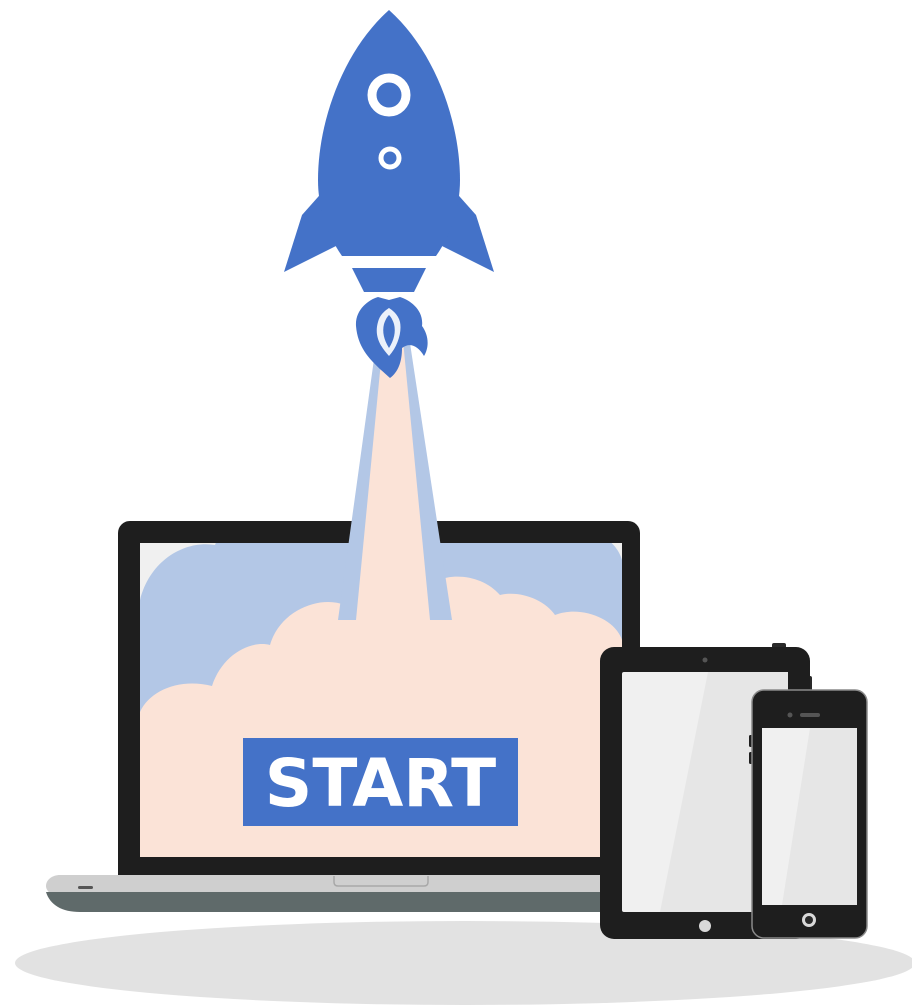  I want to click on rocket-icon, so click(389, 194).